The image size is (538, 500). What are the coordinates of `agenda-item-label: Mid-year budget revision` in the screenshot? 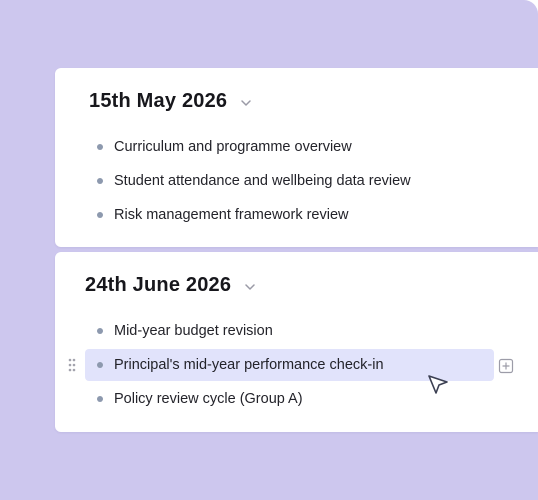 It's located at (193, 331).